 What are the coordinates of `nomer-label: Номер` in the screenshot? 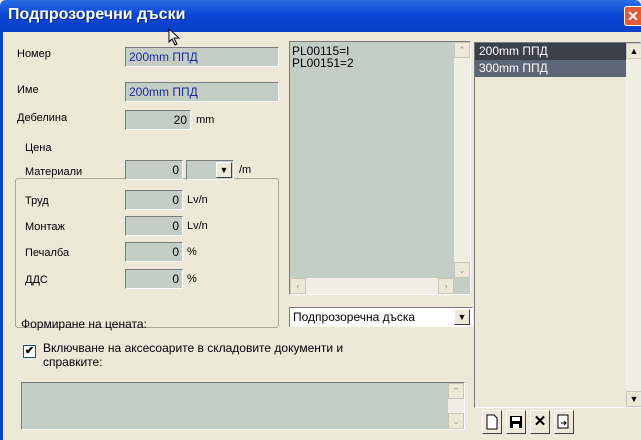 It's located at (34, 54).